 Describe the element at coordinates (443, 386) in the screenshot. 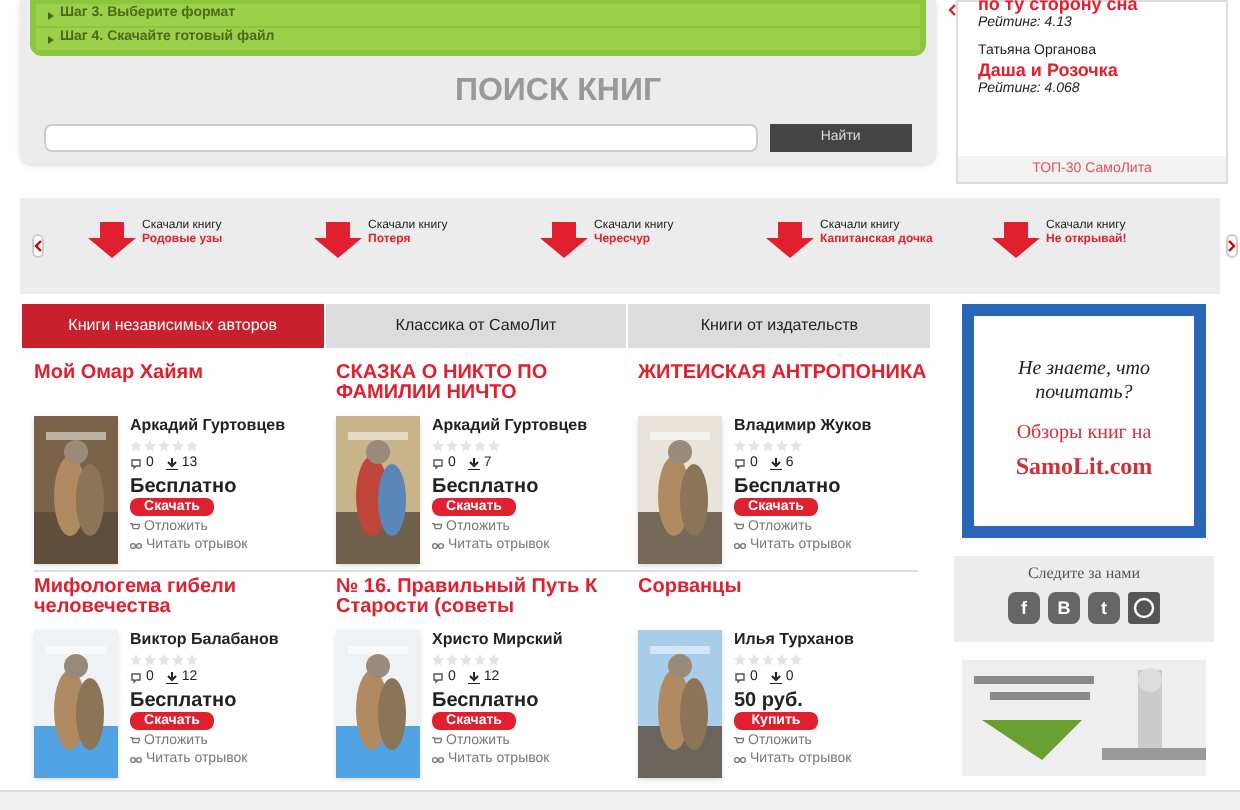

I see `book-title: СКАЗКА О НИКТО ПО ФАМИЛИИ НИЧТО` at that location.